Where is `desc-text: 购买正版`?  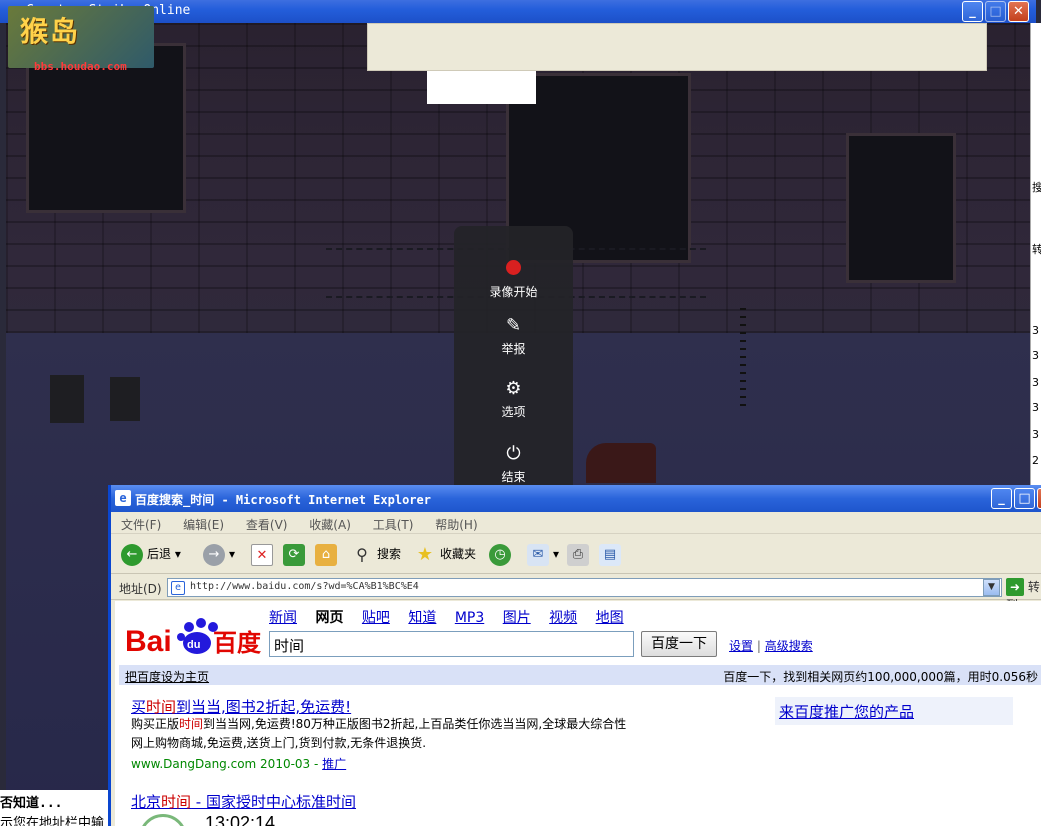 desc-text: 购买正版 is located at coordinates (155, 724).